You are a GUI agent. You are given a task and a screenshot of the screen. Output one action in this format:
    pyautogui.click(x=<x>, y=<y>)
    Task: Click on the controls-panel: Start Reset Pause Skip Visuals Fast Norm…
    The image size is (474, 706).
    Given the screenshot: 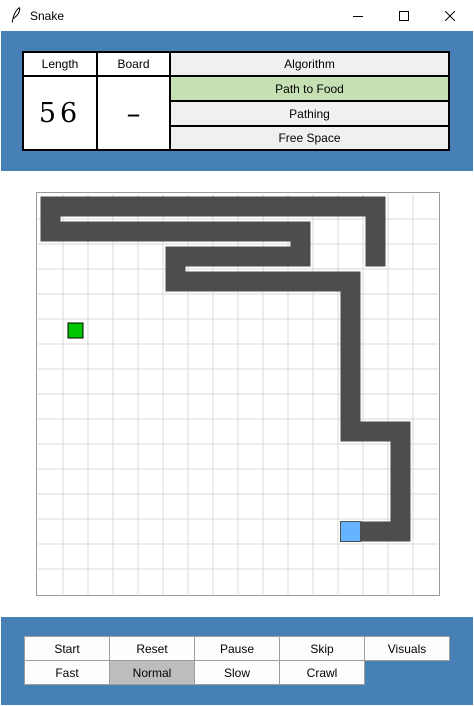 What is the action you would take?
    pyautogui.click(x=237, y=661)
    